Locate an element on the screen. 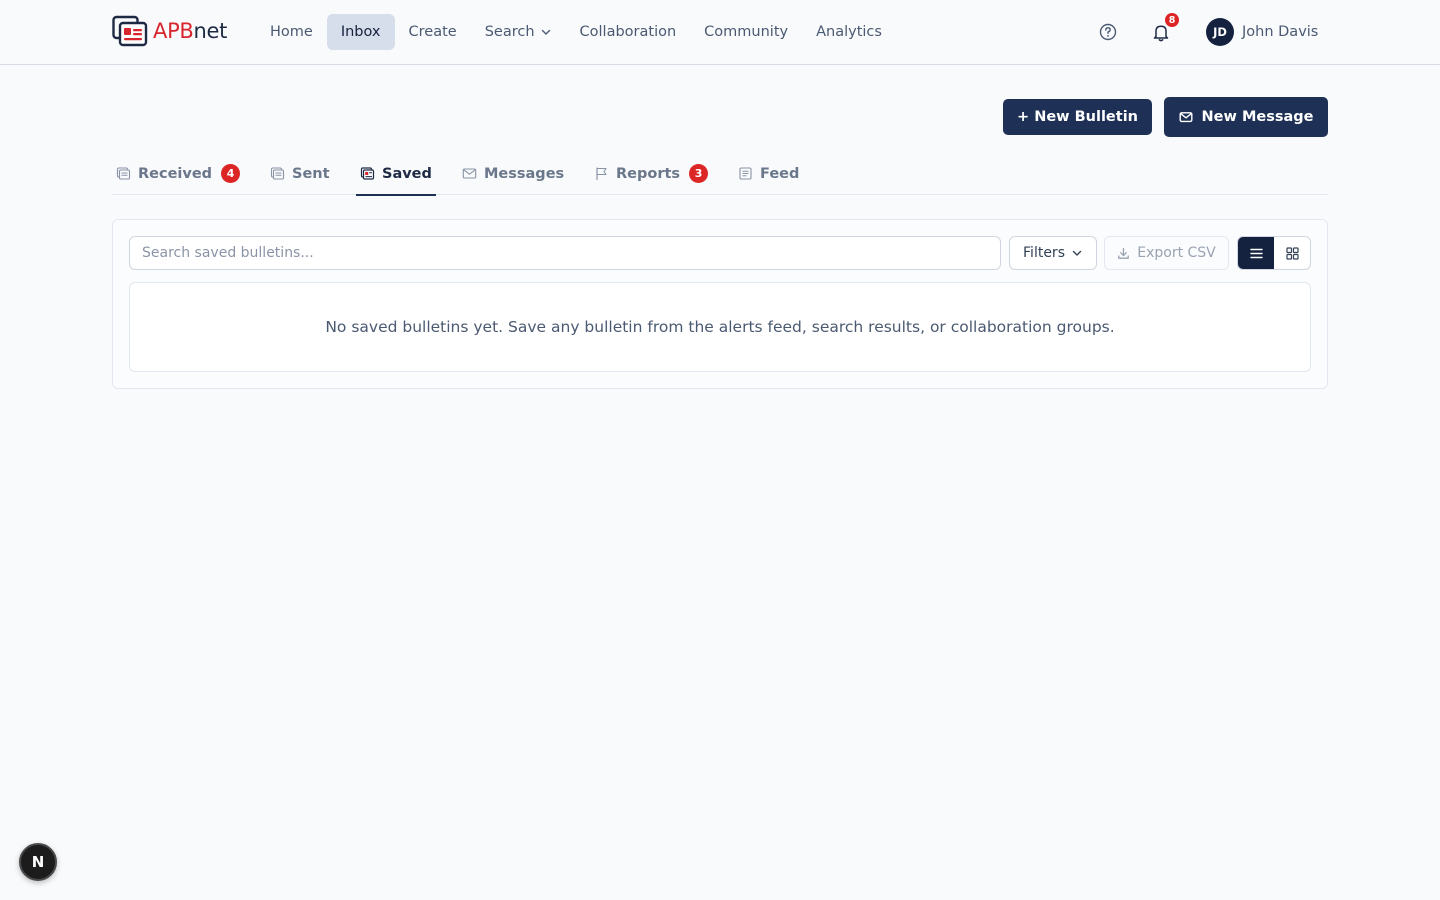 This screenshot has height=900, width=1440. nav-home: Home is located at coordinates (291, 32).